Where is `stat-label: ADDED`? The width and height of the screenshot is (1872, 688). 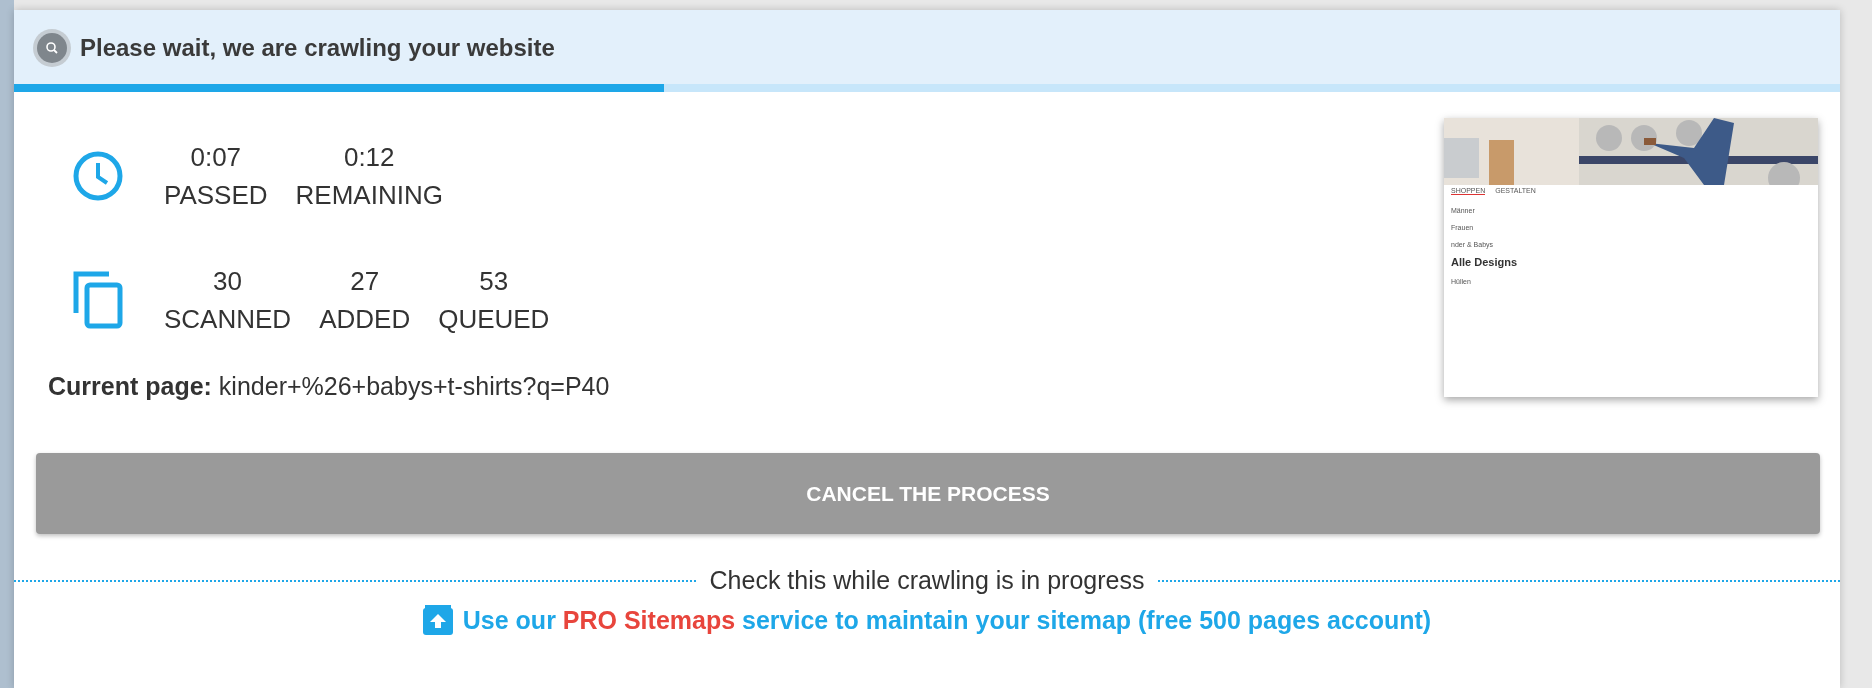
stat-label: ADDED is located at coordinates (365, 319).